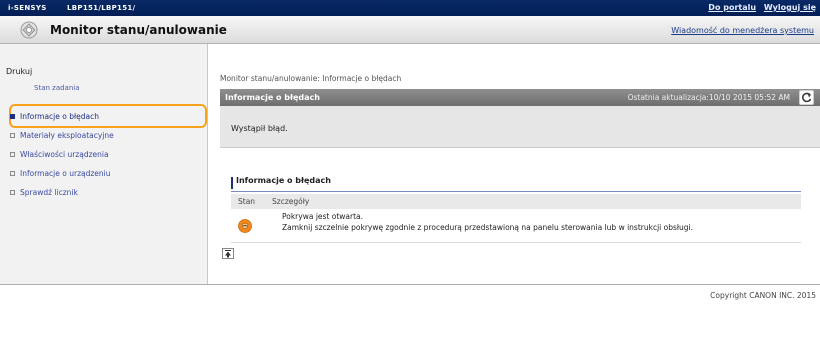 Image resolution: width=820 pixels, height=363 pixels. What do you see at coordinates (520, 127) in the screenshot?
I see `error-panel-body: Wystąpił błąd.` at bounding box center [520, 127].